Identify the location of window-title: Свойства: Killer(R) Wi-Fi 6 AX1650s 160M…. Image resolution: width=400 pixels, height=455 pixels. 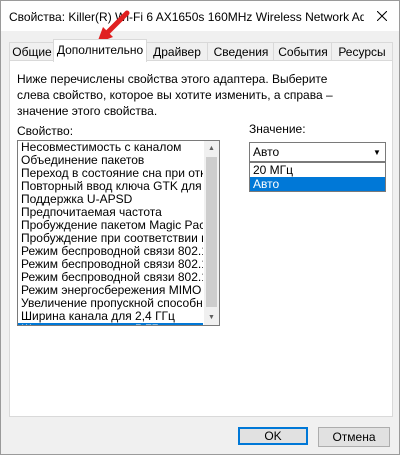
(186, 17).